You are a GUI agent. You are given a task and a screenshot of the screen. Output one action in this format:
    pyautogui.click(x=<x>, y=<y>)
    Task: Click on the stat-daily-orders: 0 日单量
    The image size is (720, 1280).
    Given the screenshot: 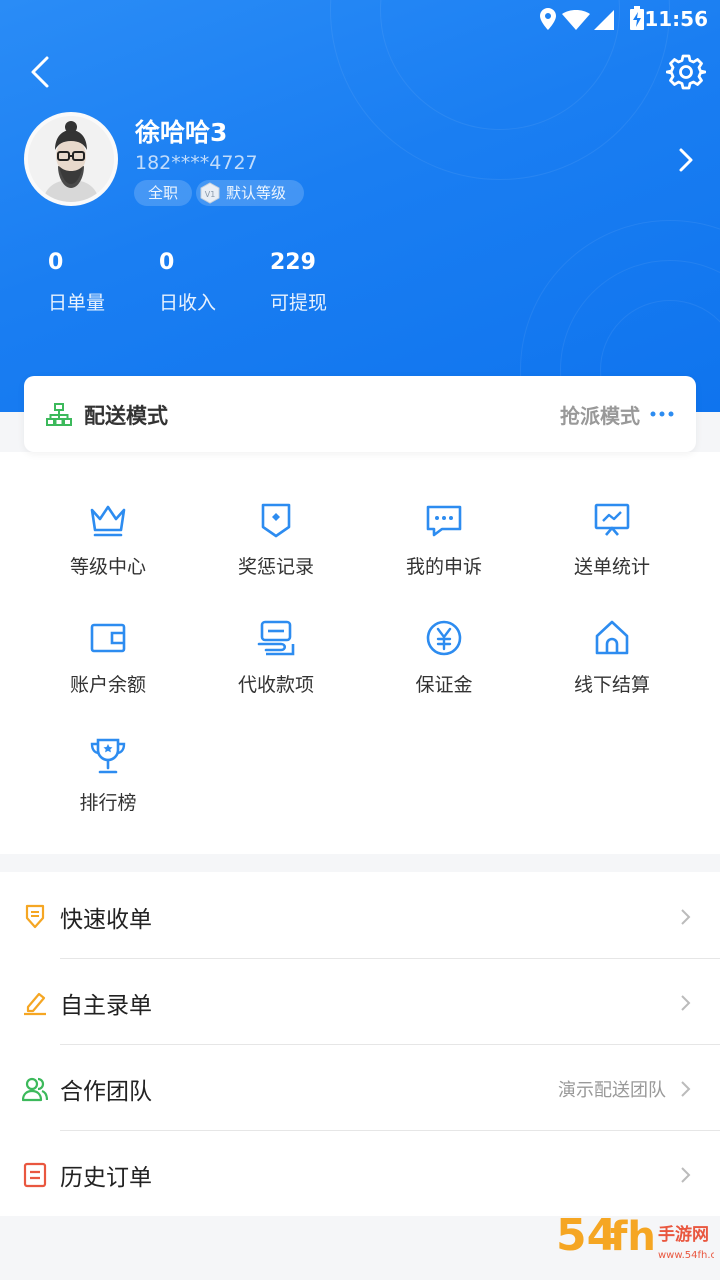 What is the action you would take?
    pyautogui.click(x=76, y=282)
    